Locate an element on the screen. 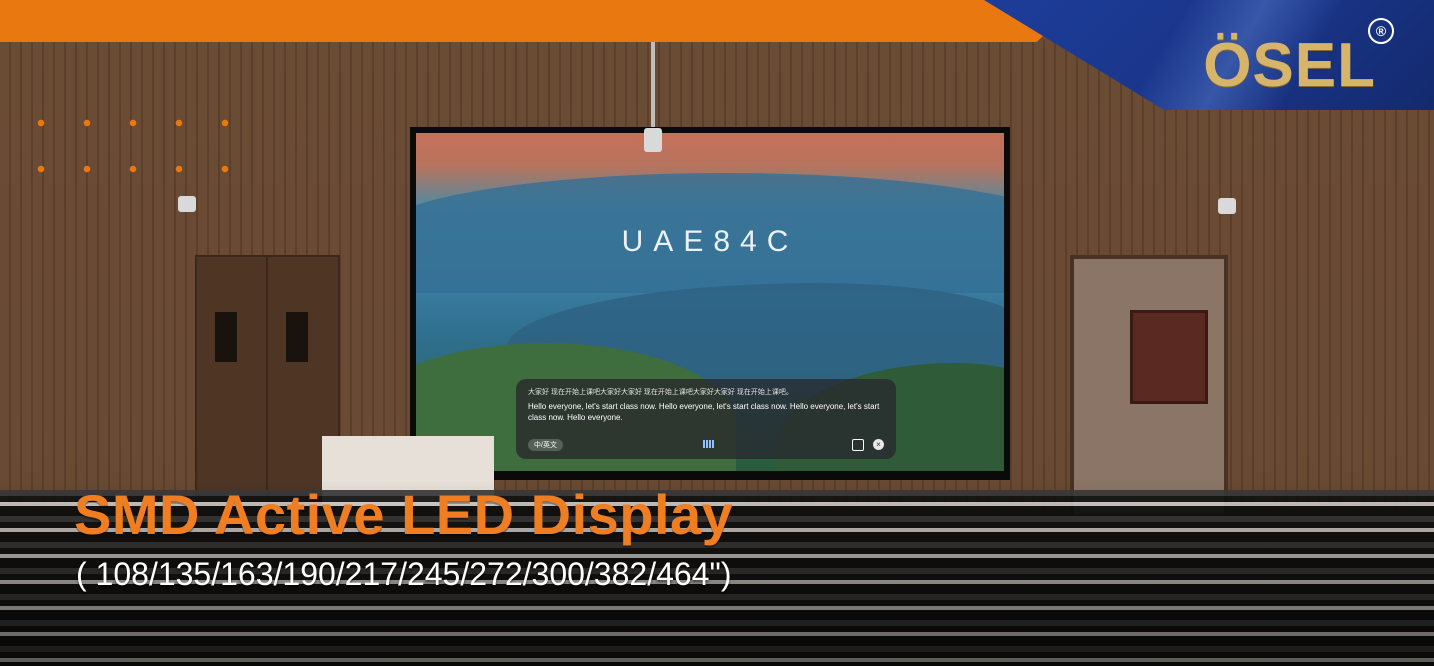 The height and width of the screenshot is (666, 1434). brand-logo: ÖSEL is located at coordinates (1289, 65).